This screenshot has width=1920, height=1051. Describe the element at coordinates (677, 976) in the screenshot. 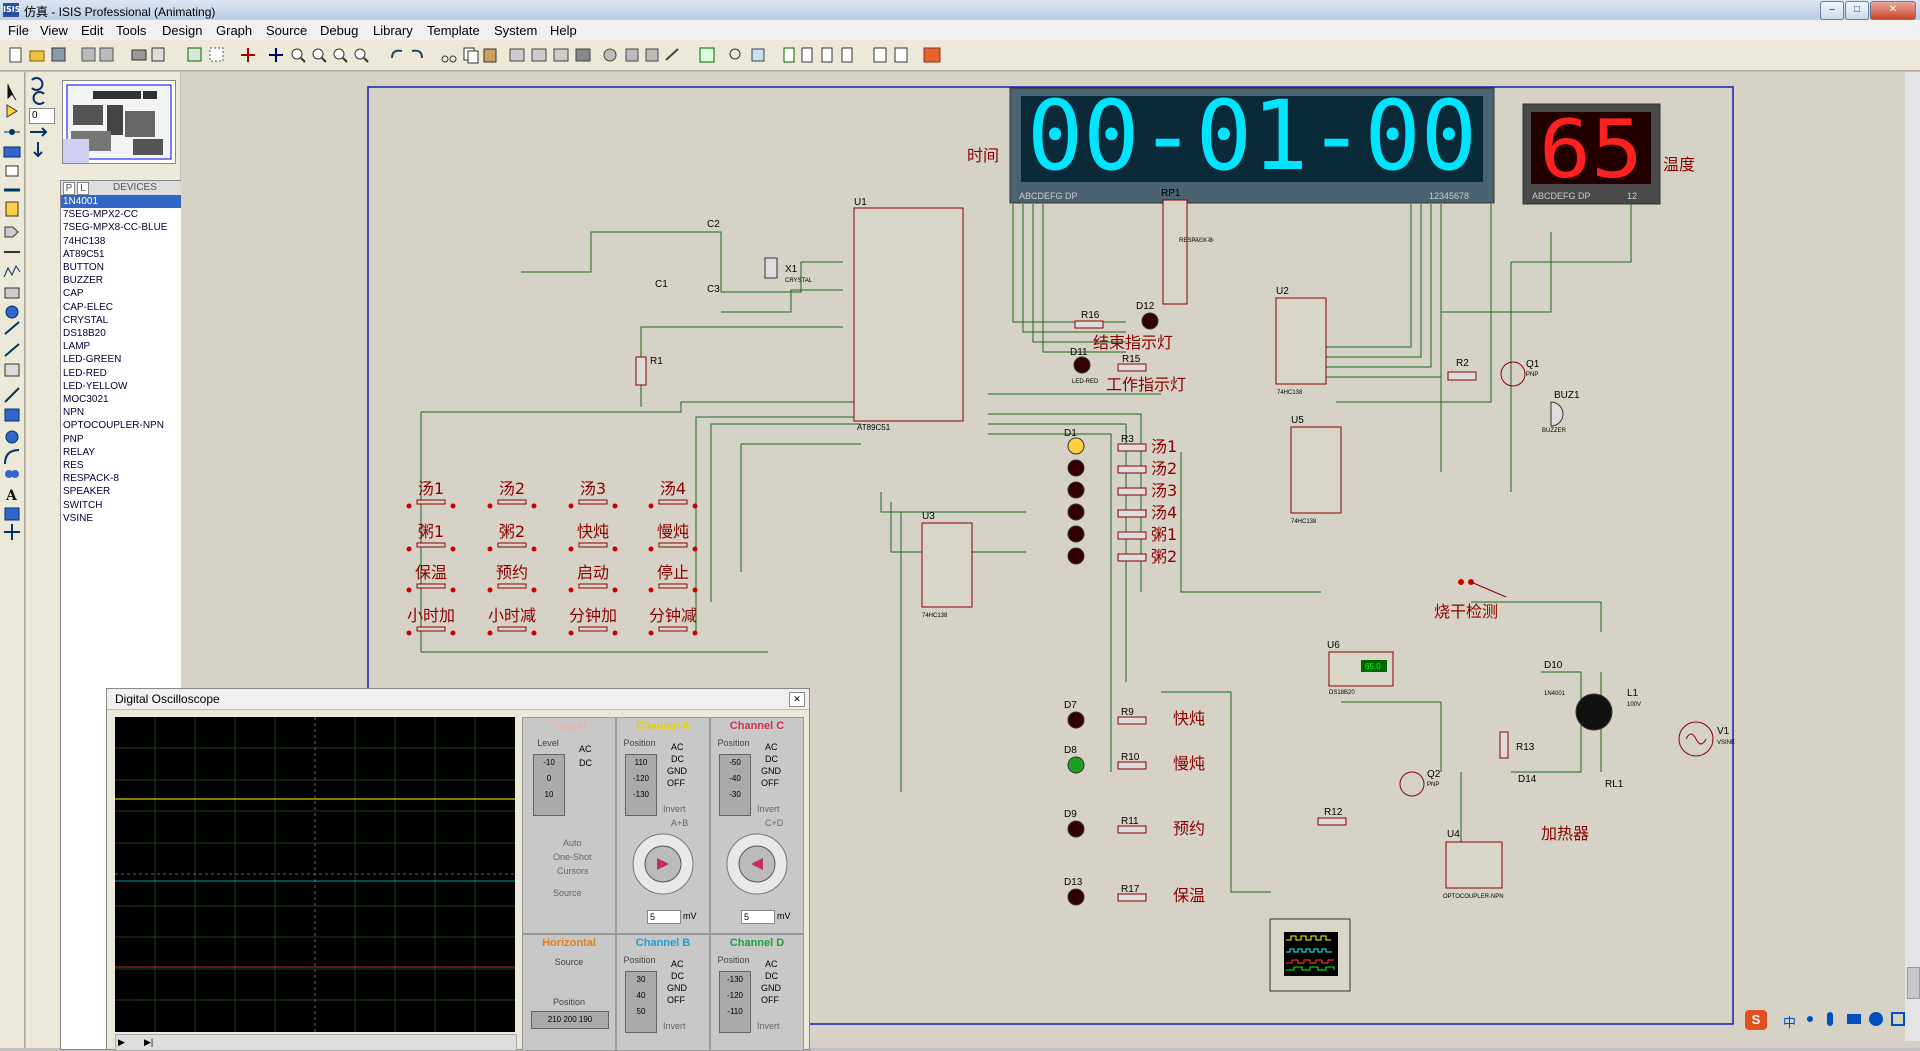

I see `channel-b-dc: DC` at that location.